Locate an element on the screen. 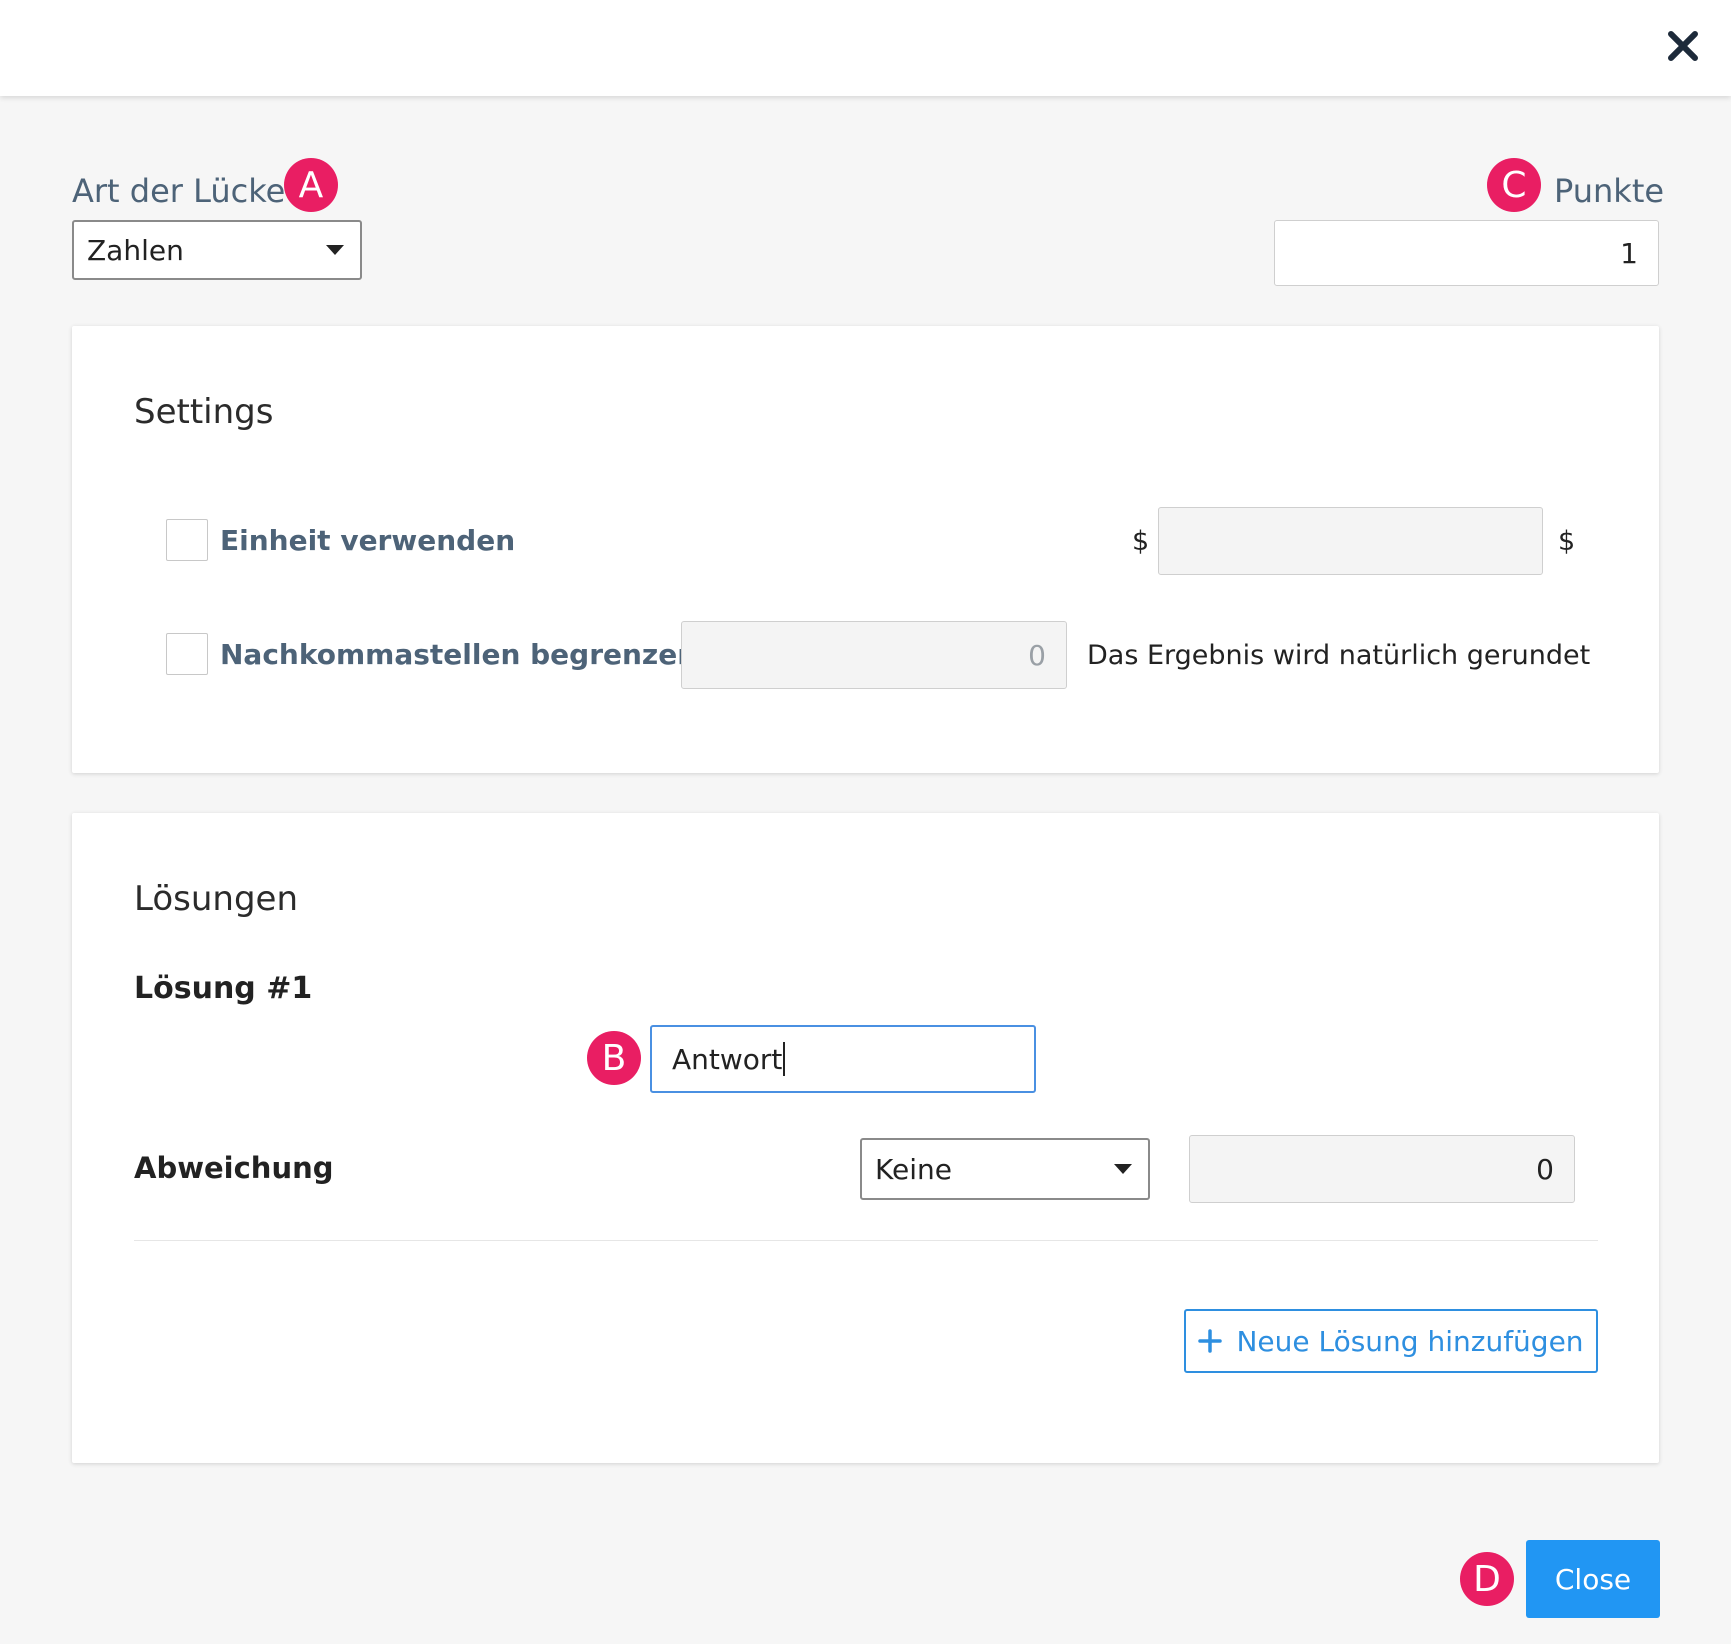 The width and height of the screenshot is (1731, 1644). solution-answer-input: Antwort is located at coordinates (843, 1059).